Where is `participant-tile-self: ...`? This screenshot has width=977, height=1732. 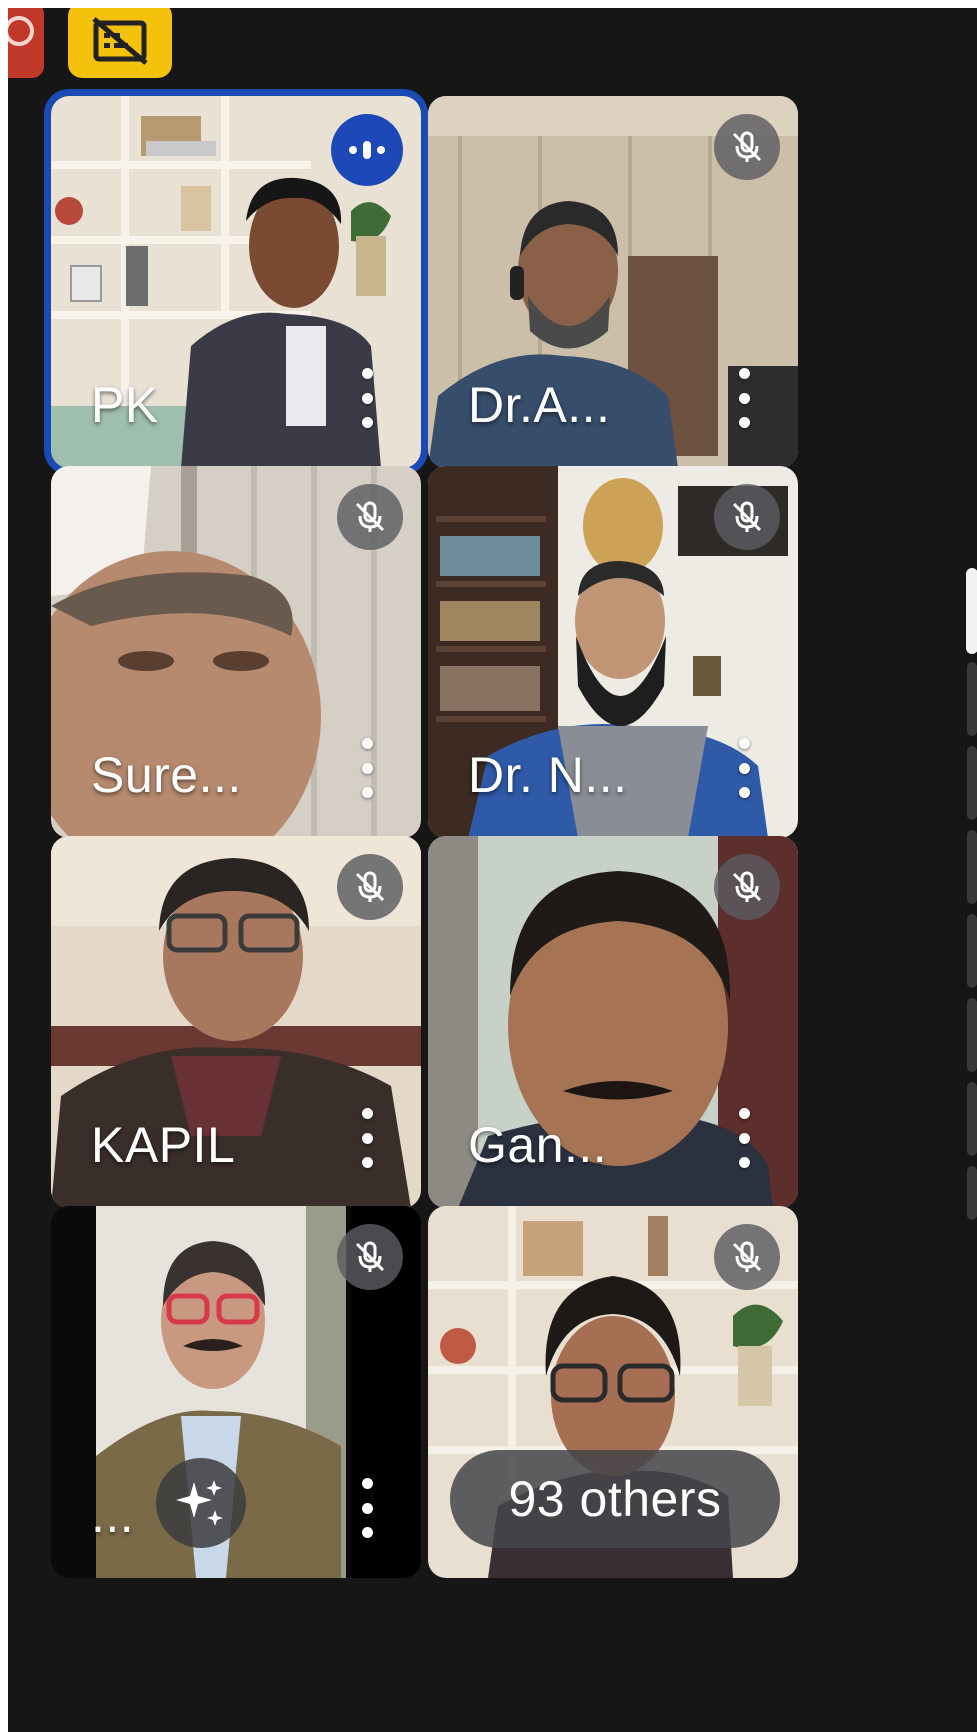 participant-tile-self: ... is located at coordinates (236, 1392).